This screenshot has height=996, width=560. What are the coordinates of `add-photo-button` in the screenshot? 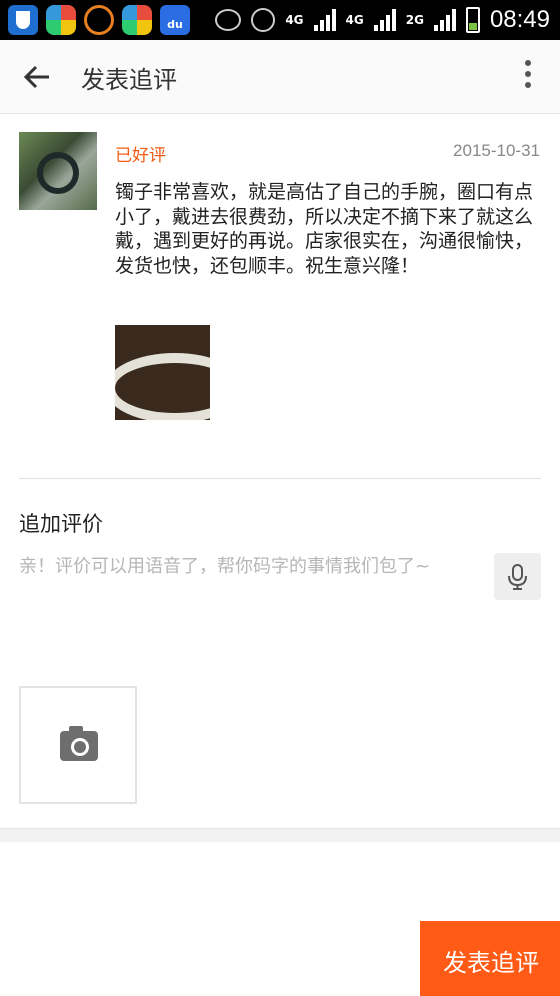 It's located at (78, 745).